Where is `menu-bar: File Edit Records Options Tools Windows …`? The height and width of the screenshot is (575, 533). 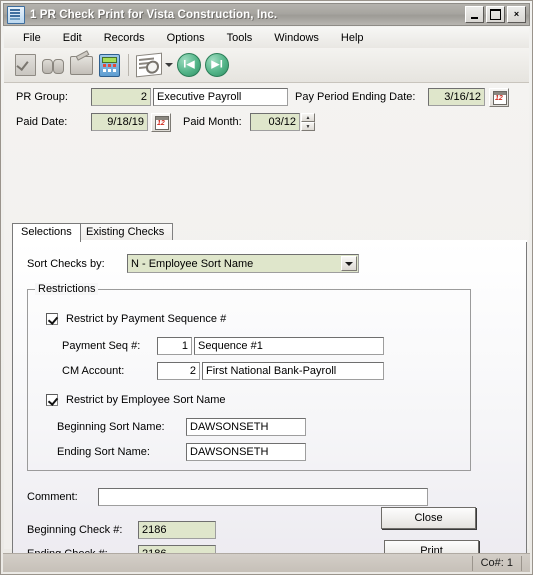
menu-bar: File Edit Records Options Tools Windows … is located at coordinates (266, 37).